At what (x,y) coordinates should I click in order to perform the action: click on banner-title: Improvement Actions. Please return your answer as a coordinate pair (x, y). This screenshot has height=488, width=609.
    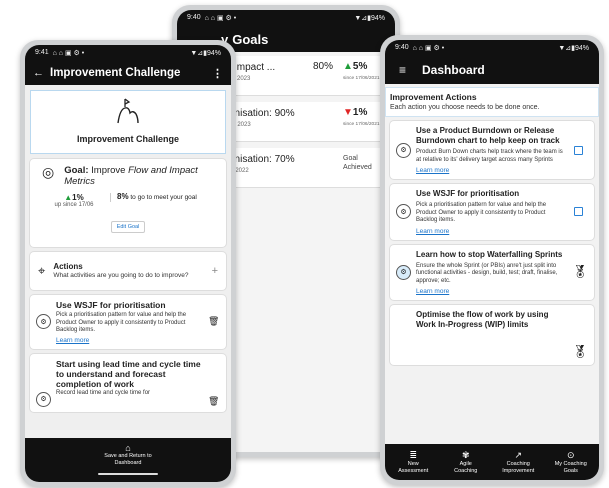
    Looking at the image, I should click on (433, 97).